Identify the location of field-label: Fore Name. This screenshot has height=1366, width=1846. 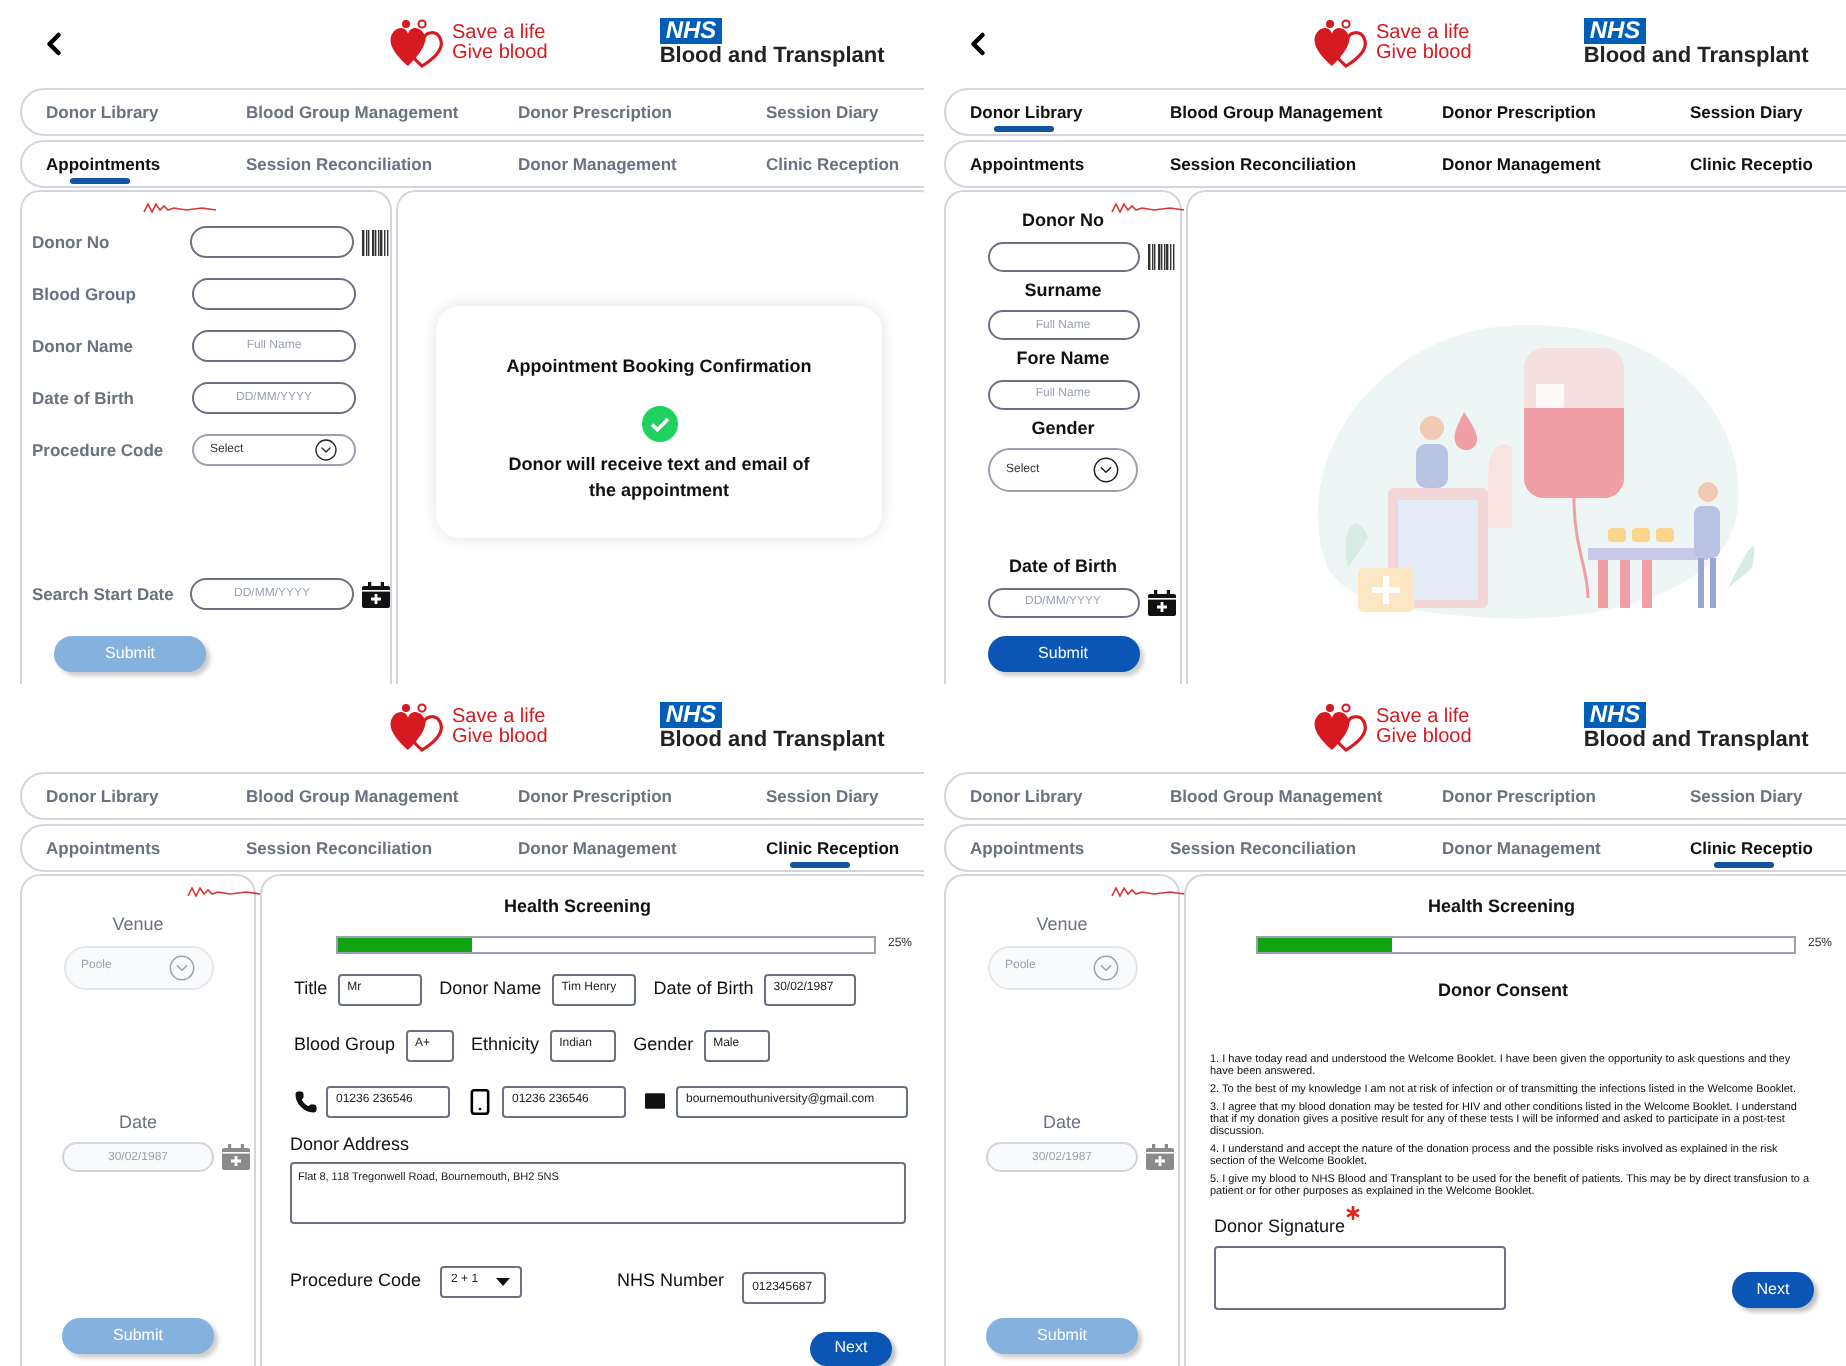
(1063, 359).